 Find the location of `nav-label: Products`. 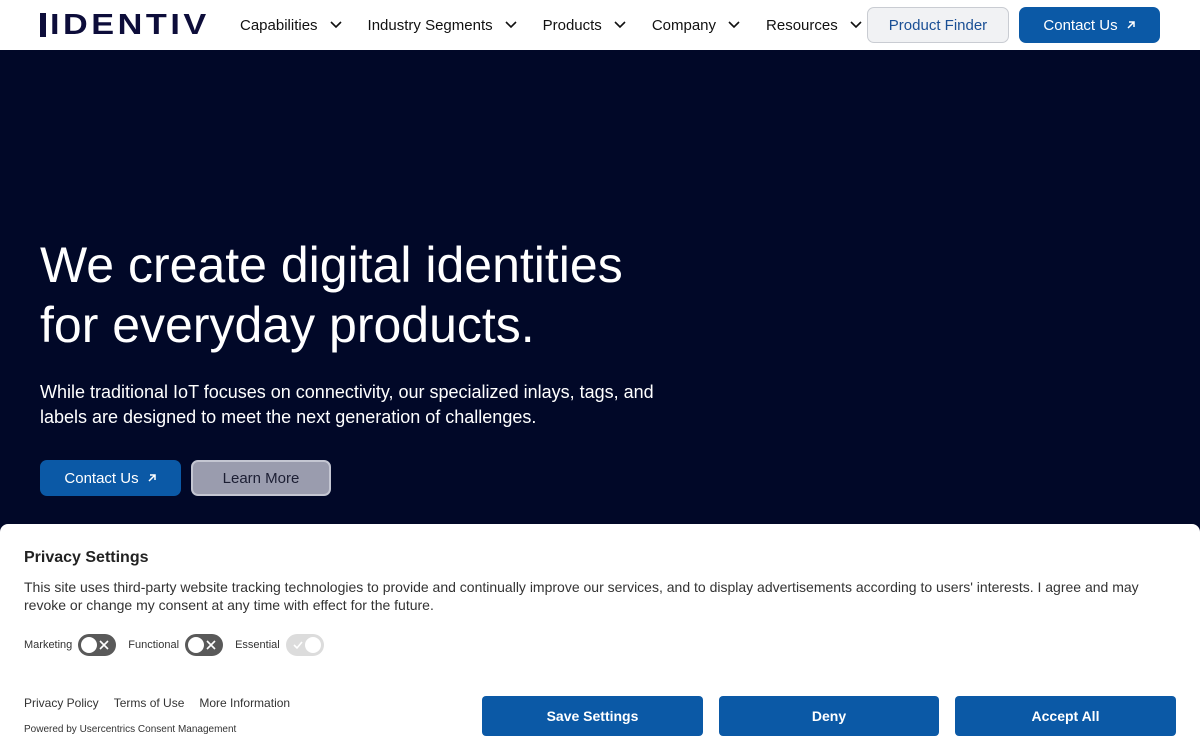

nav-label: Products is located at coordinates (572, 25).